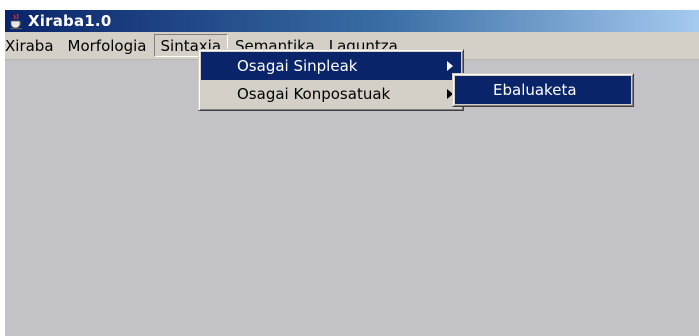 The width and height of the screenshot is (699, 336). Describe the element at coordinates (297, 66) in the screenshot. I see `menu-item-label: Osagai Sinpleak` at that location.